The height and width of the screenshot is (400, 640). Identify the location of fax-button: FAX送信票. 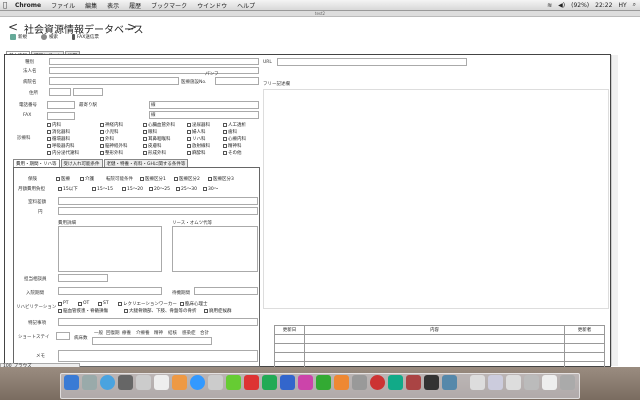
(85, 37).